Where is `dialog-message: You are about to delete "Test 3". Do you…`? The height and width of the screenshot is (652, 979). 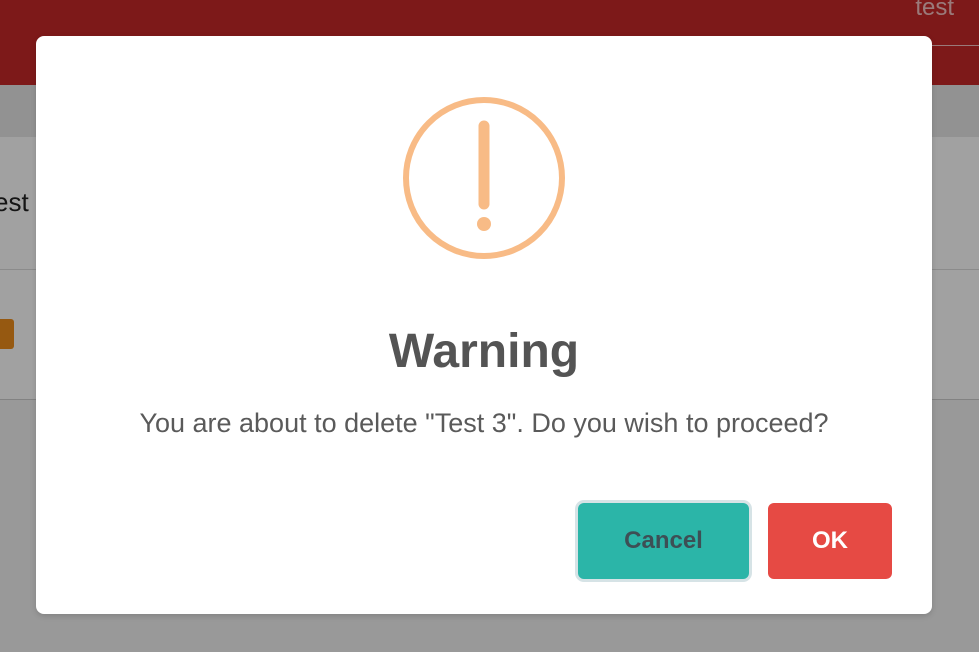 dialog-message: You are about to delete "Test 3". Do you… is located at coordinates (484, 423).